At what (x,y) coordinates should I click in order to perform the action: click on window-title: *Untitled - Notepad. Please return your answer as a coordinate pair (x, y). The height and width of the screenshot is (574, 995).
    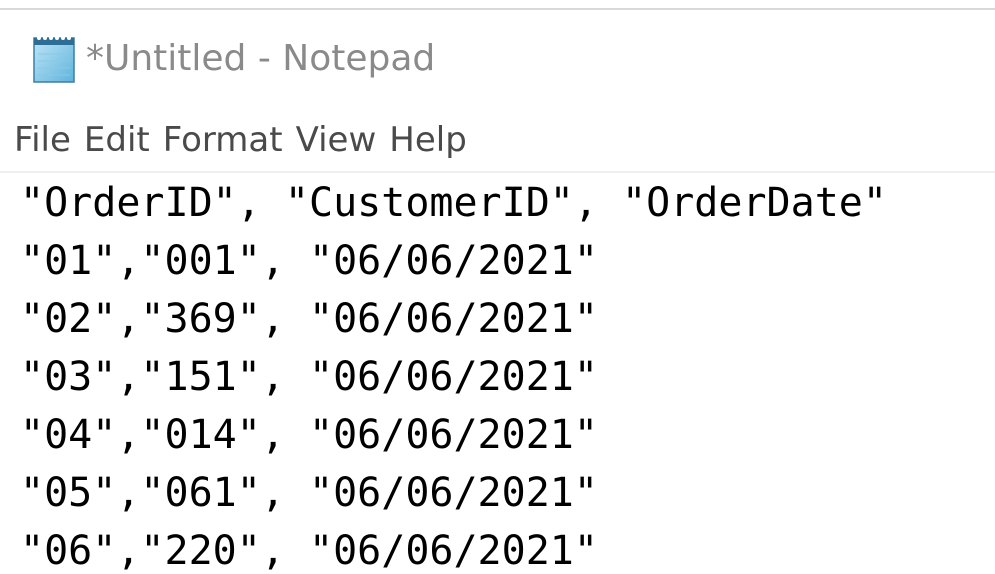
    Looking at the image, I should click on (261, 58).